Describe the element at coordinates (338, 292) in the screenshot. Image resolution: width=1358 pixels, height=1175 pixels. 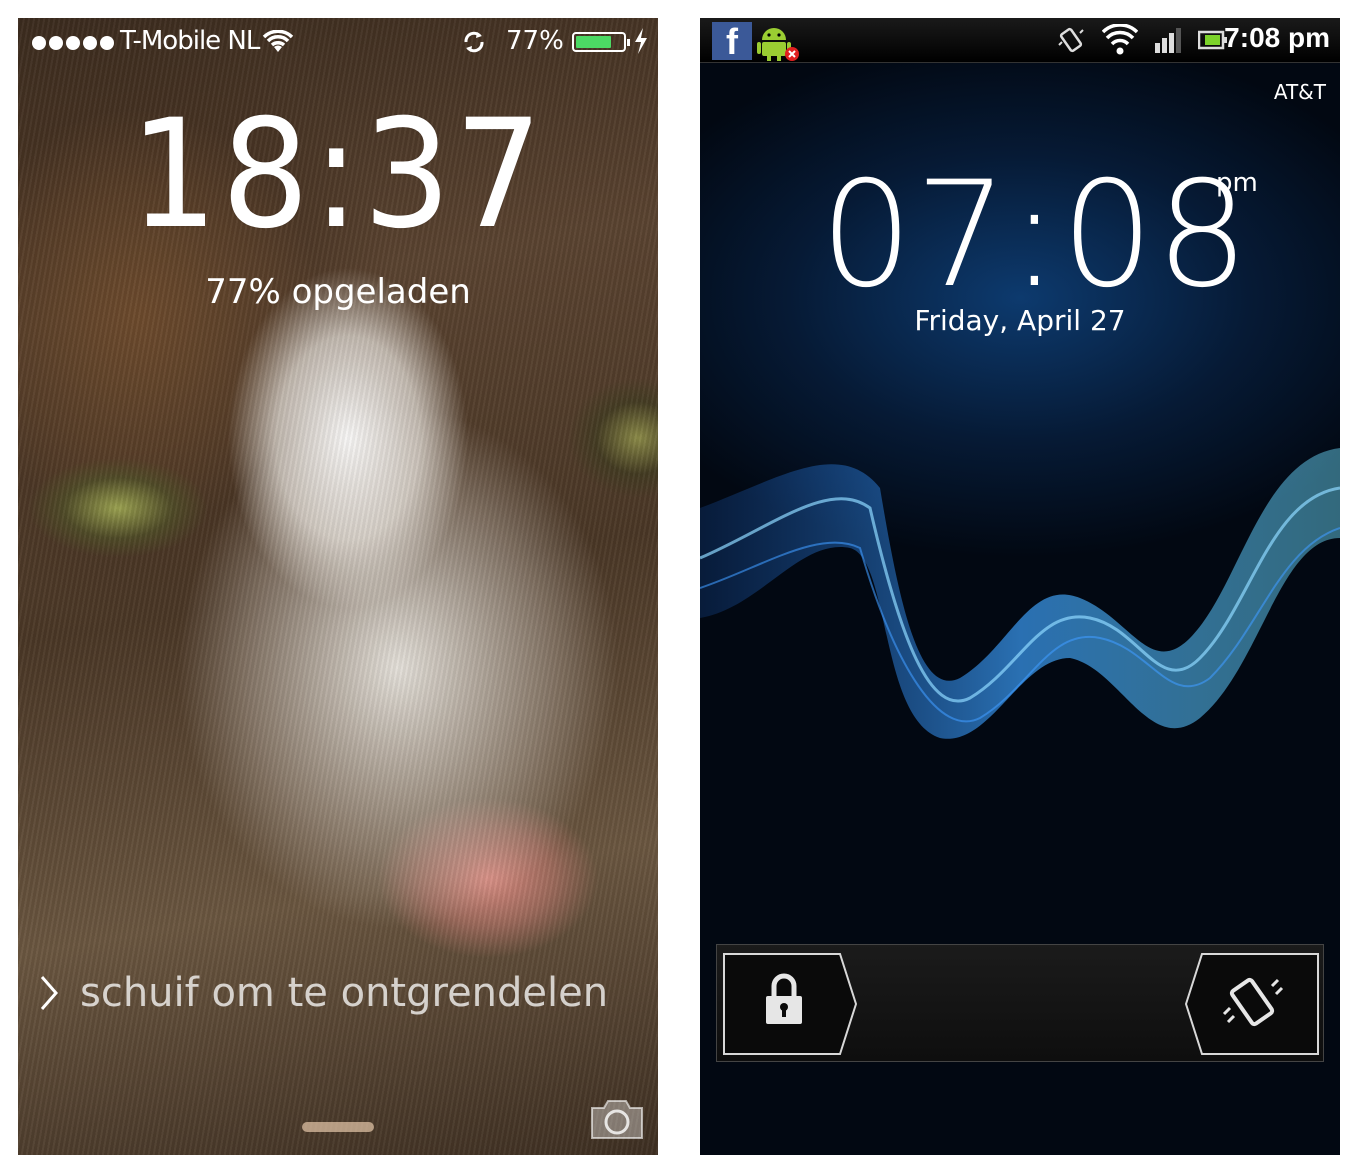
I see `charge-status: 77% opgeladen` at that location.